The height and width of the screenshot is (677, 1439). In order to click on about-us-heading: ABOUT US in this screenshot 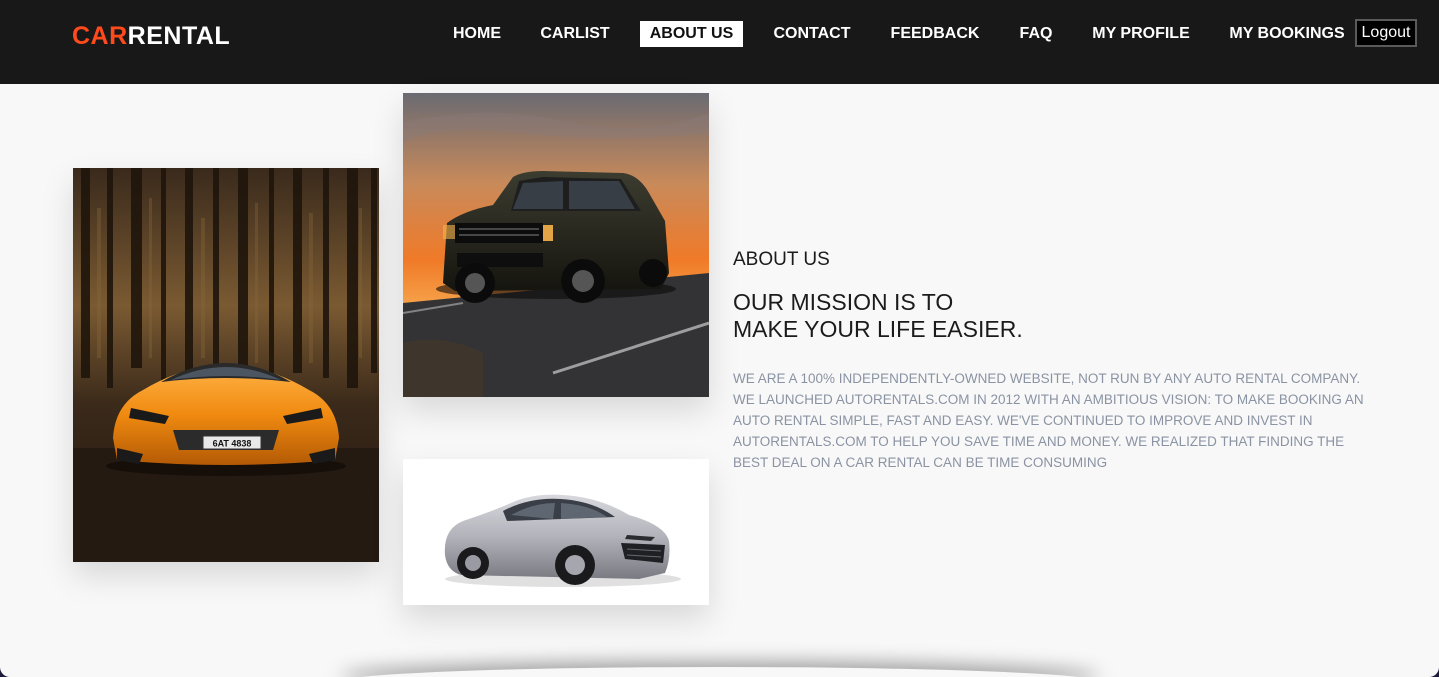, I will do `click(781, 259)`.